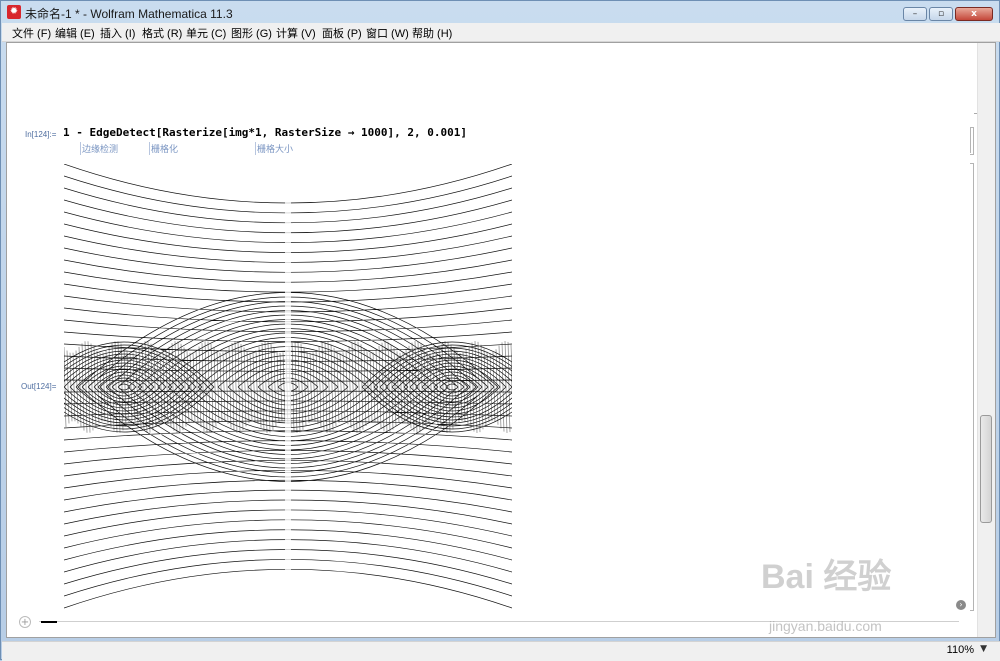  Describe the element at coordinates (826, 577) in the screenshot. I see `watermark-logo: Bai 经验` at that location.